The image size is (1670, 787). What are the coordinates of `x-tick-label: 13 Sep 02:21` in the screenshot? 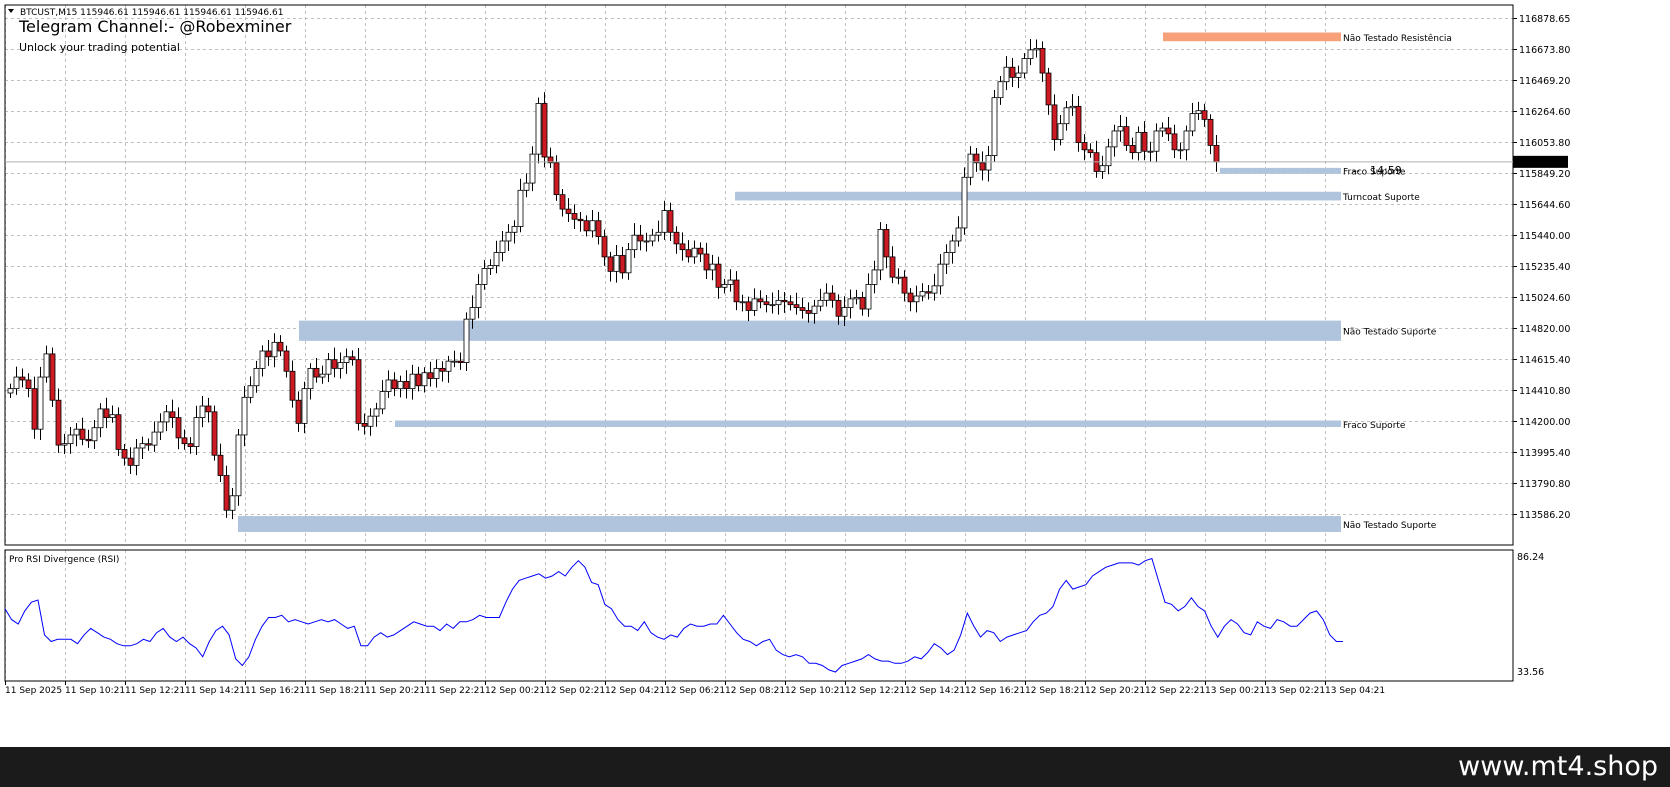 It's located at (1295, 691).